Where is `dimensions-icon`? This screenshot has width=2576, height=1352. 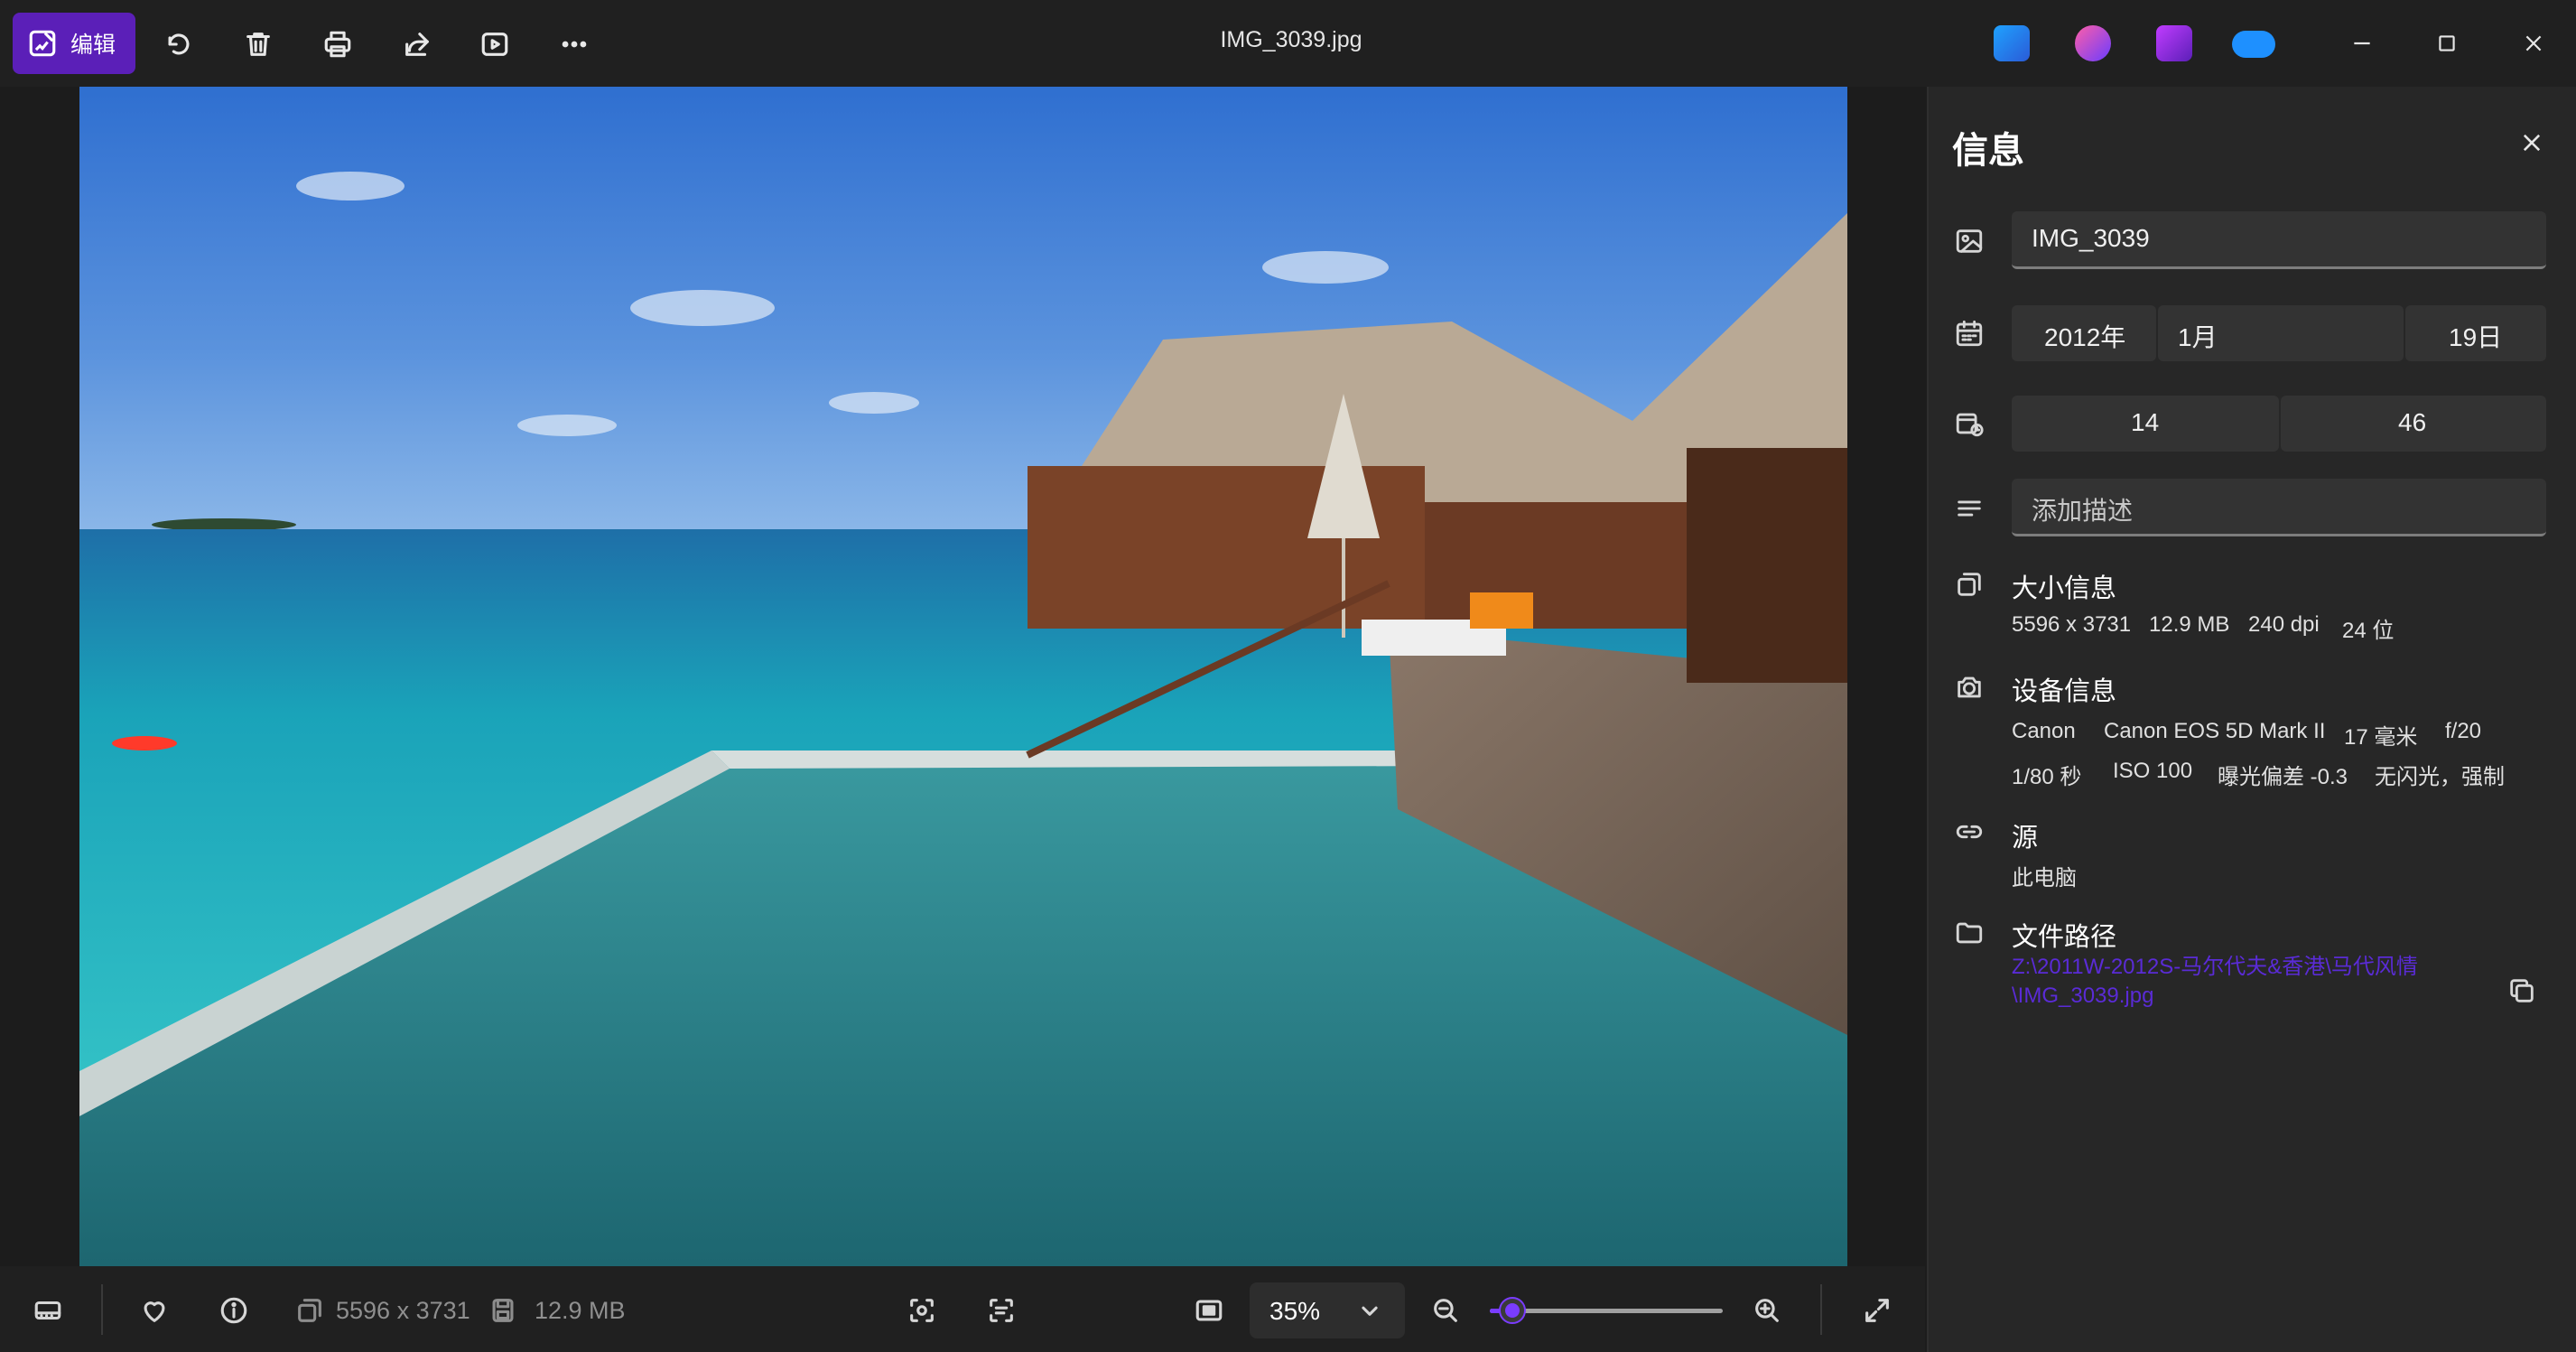 dimensions-icon is located at coordinates (309, 1310).